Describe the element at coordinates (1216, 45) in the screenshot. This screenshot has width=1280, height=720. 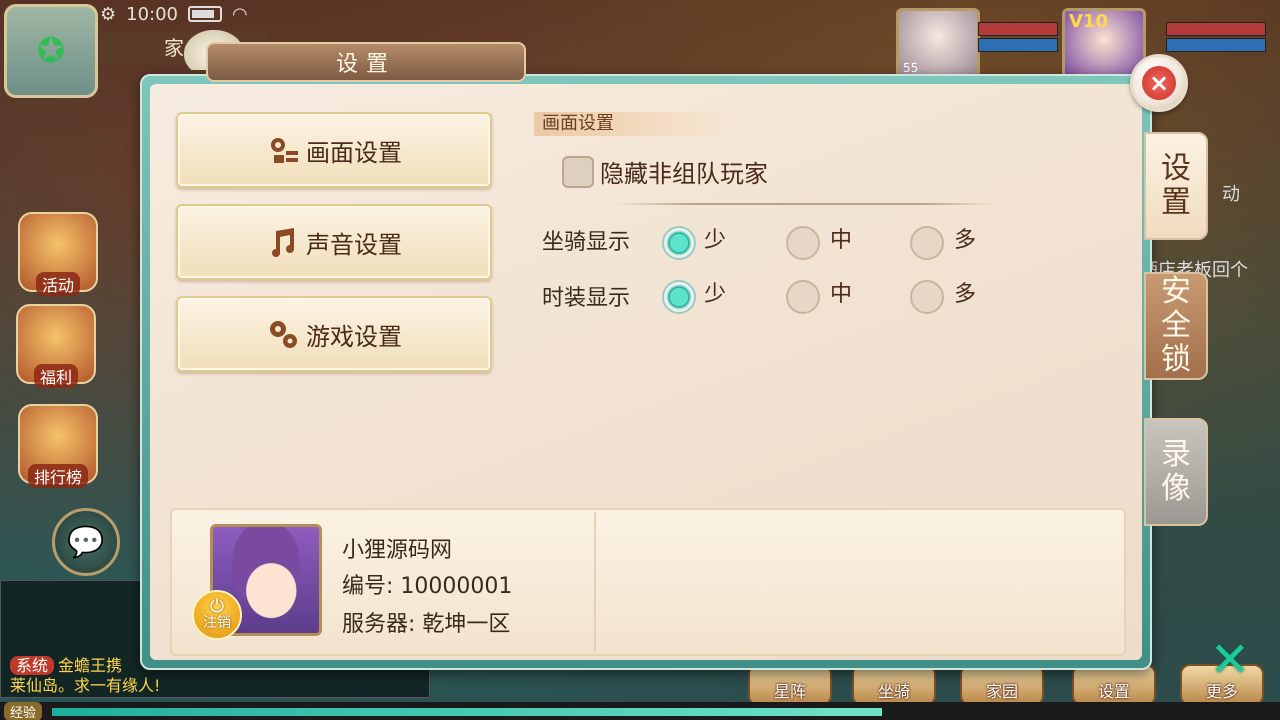
I see `player-mp-bar` at that location.